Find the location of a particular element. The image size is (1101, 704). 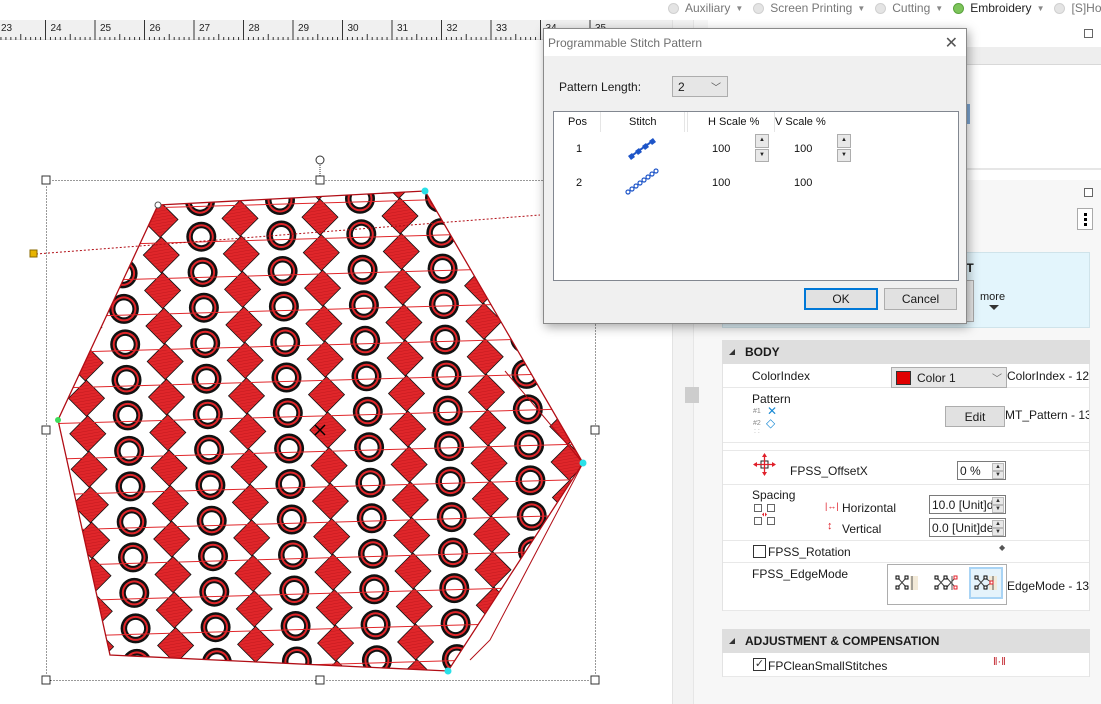

workspace-screen-printing: Screen Printing ▼ is located at coordinates (809, 8).